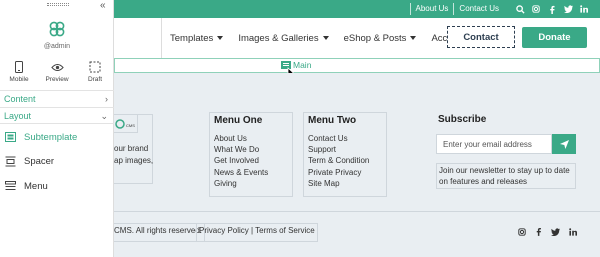  I want to click on mode-label: Preview, so click(57, 79).